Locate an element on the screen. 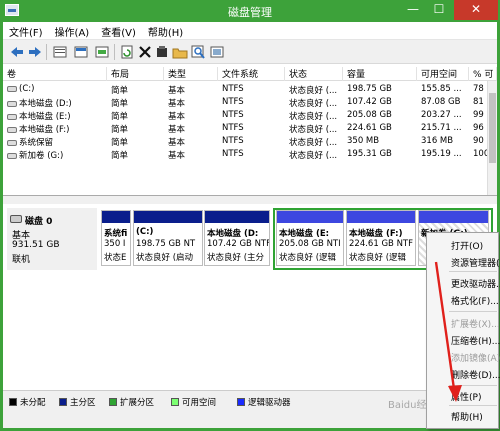  pane-splitter is located at coordinates (250, 200).